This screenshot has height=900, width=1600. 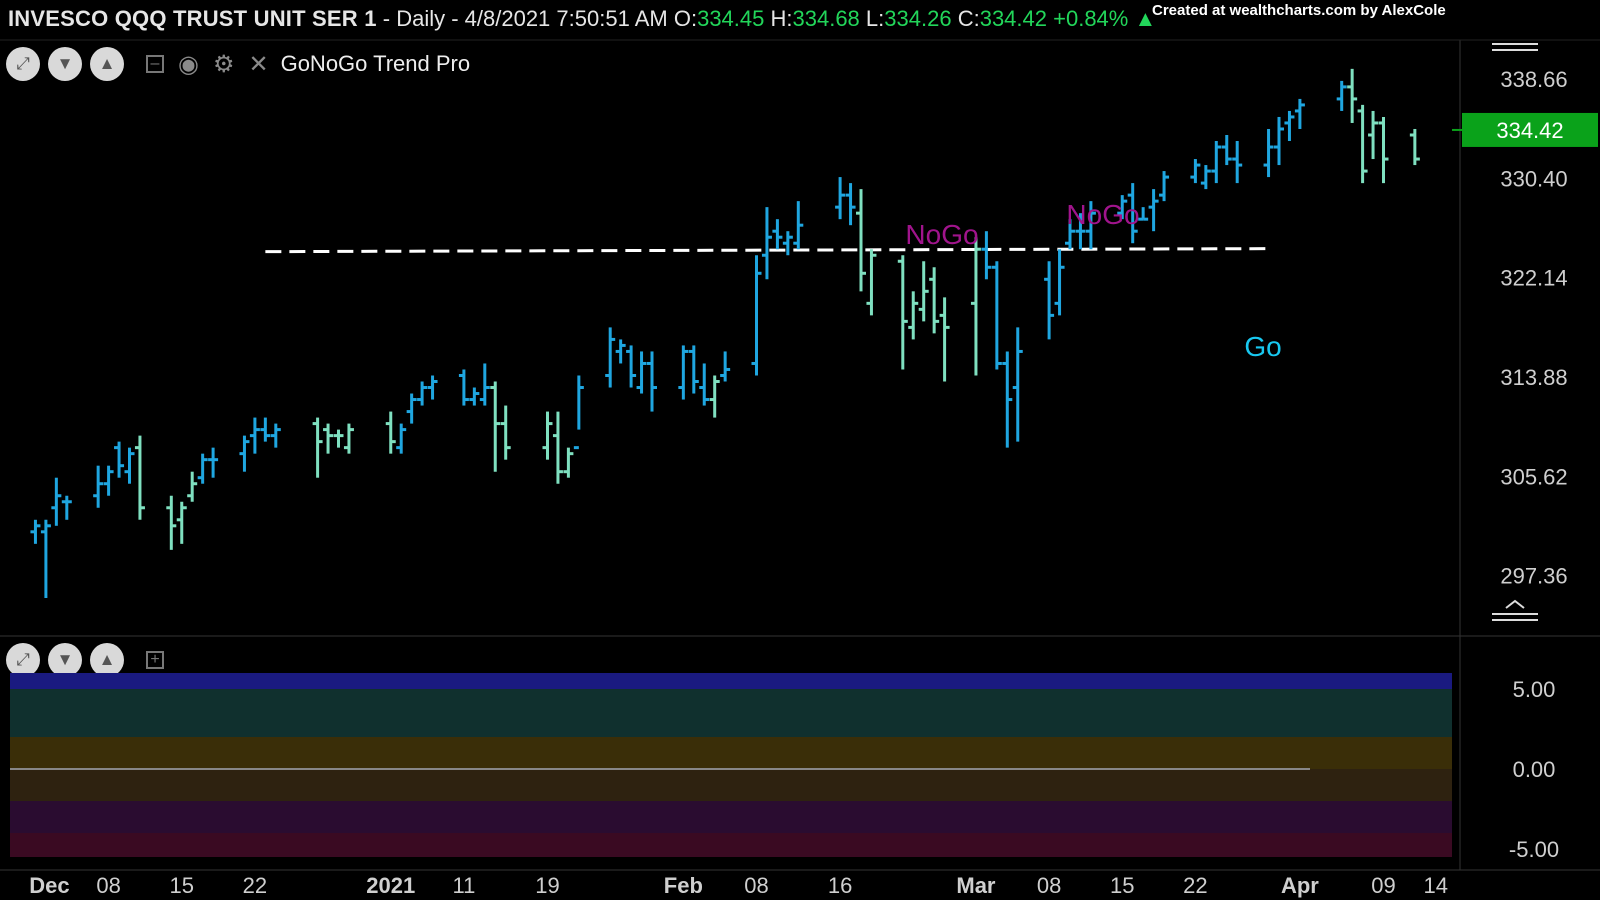 What do you see at coordinates (547, 885) in the screenshot?
I see `x-tick-label: 19` at bounding box center [547, 885].